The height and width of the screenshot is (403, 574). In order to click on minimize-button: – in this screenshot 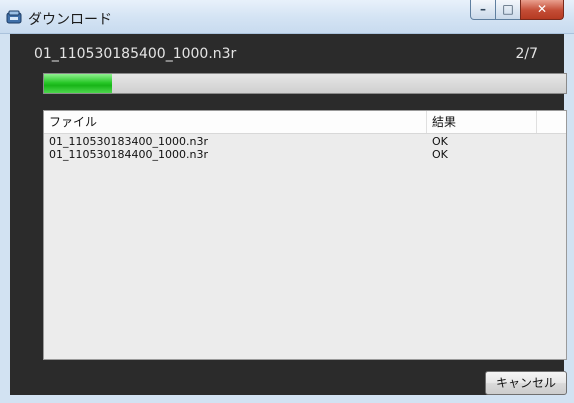, I will do `click(483, 10)`.